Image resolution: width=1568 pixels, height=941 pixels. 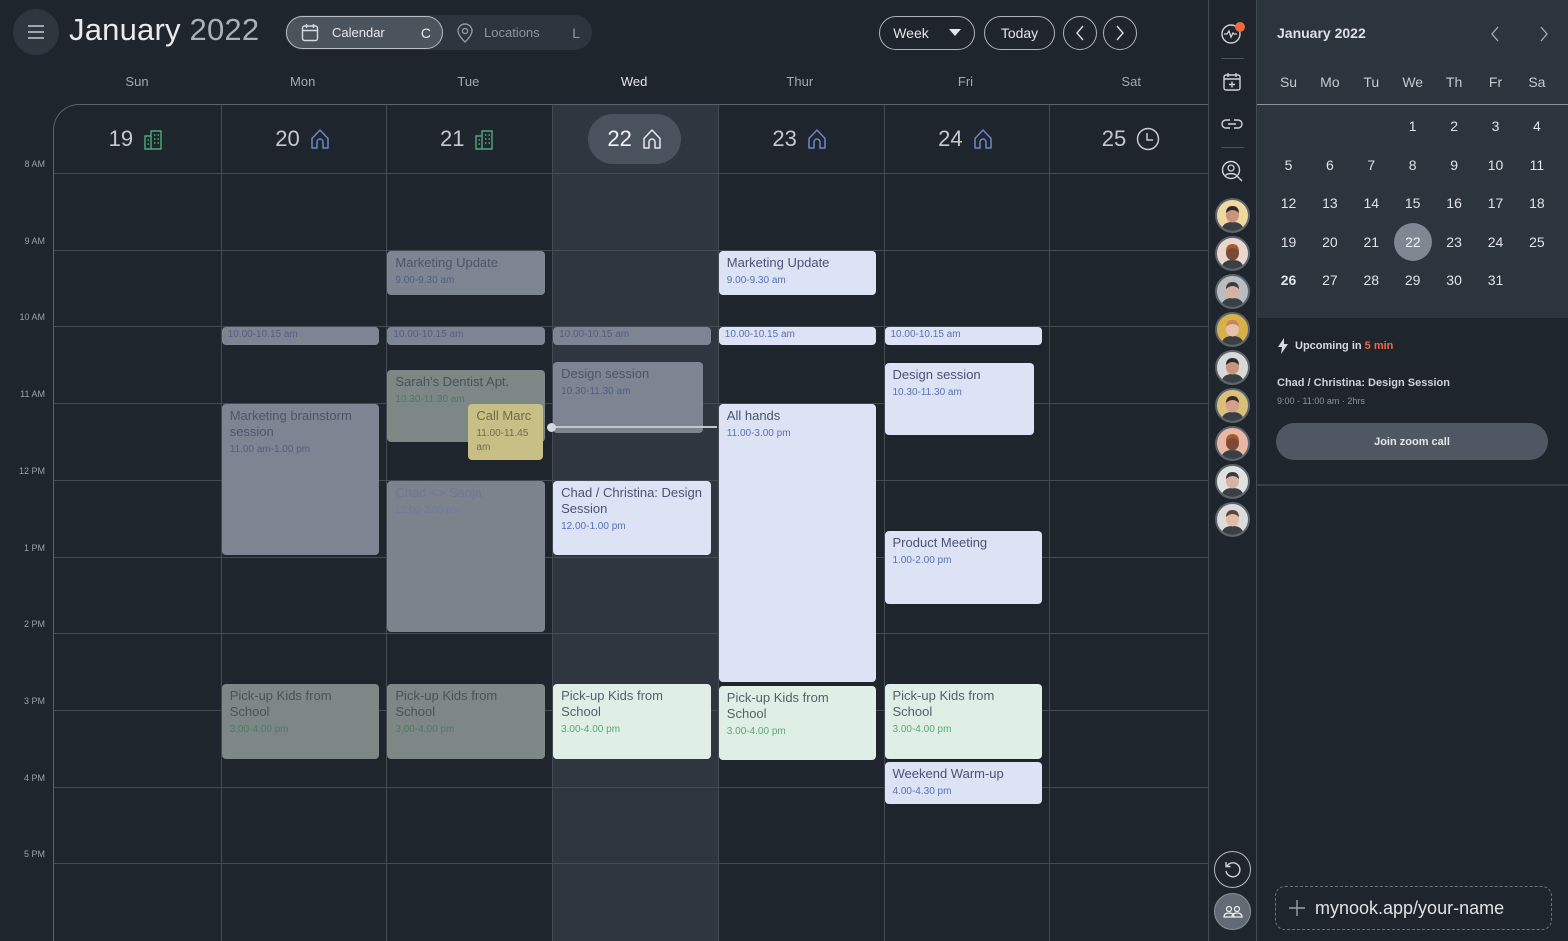 What do you see at coordinates (1495, 242) in the screenshot?
I see `mini-calendar-day: 24` at bounding box center [1495, 242].